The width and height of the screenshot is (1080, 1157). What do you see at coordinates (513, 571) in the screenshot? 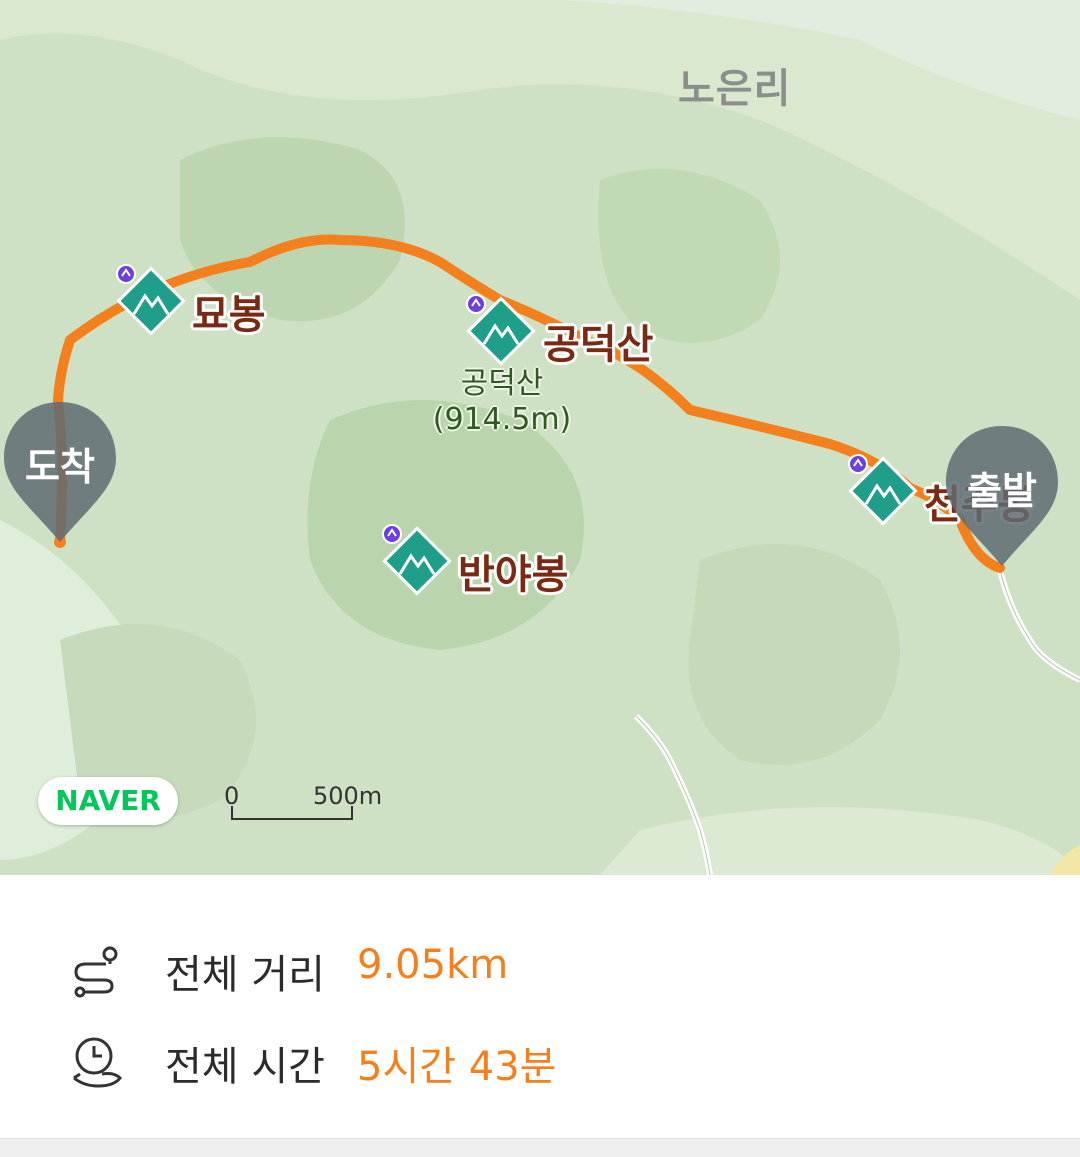
I see `peak-name: 반야봉` at bounding box center [513, 571].